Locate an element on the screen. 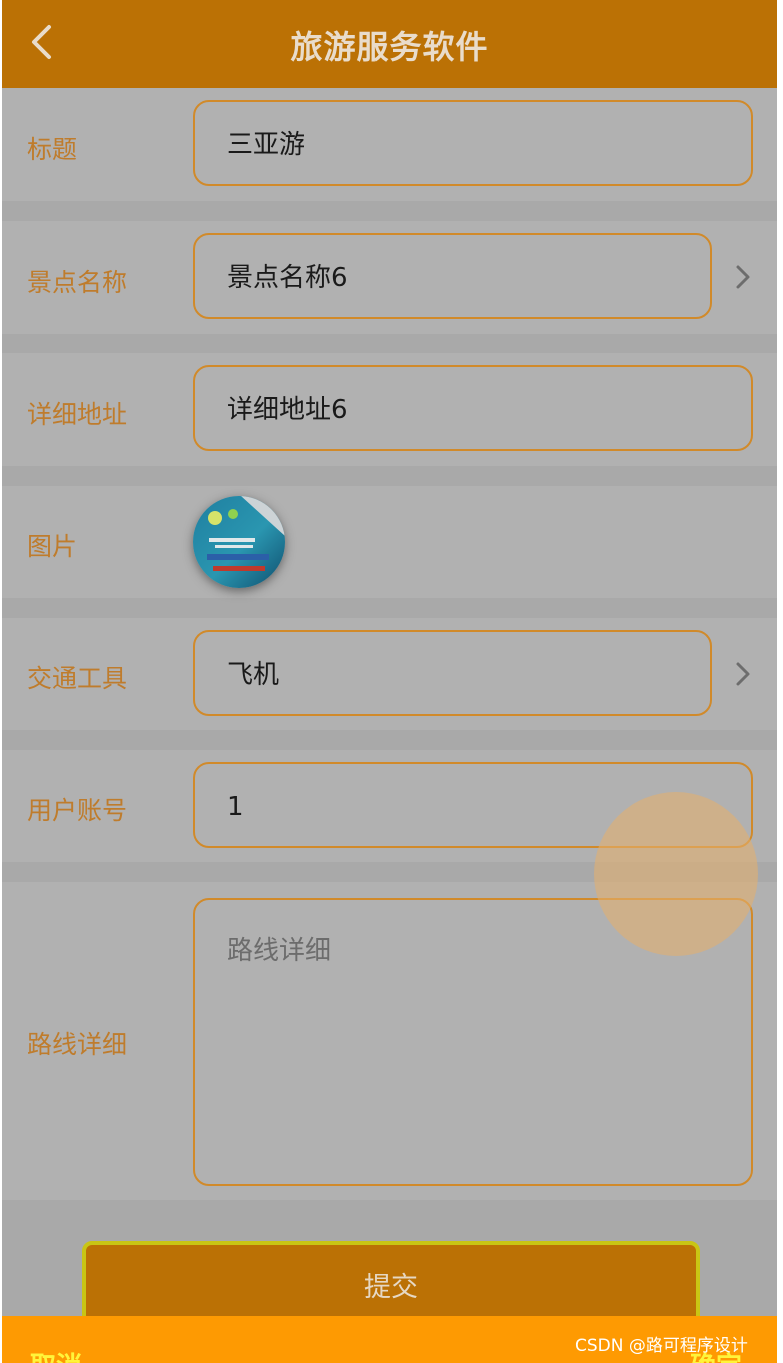 This screenshot has width=783, height=1363. route-placeholder: 路线详细 is located at coordinates (279, 951).